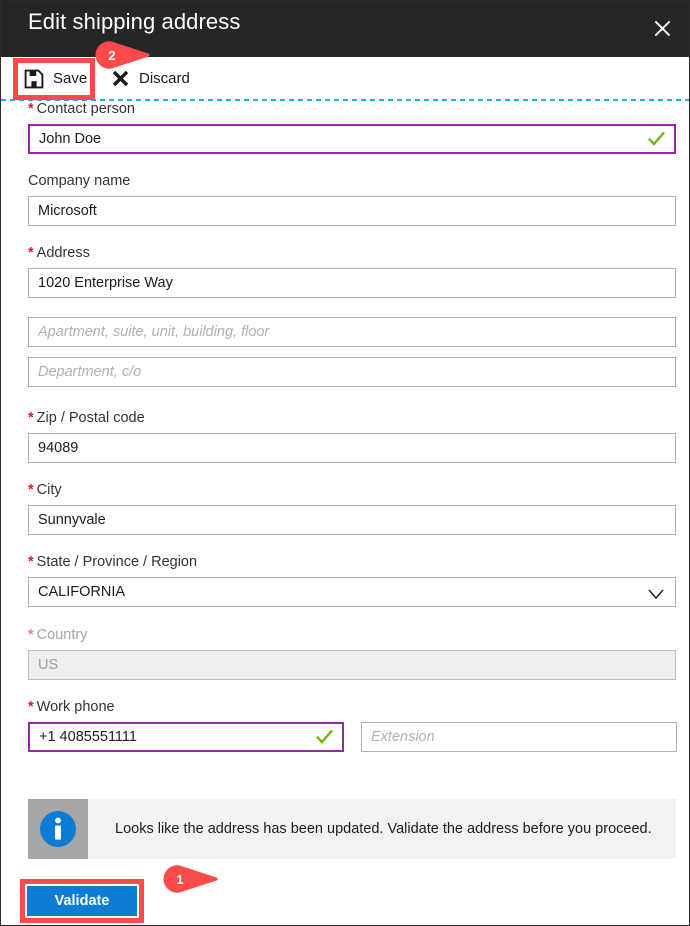 This screenshot has height=926, width=690. What do you see at coordinates (189, 879) in the screenshot?
I see `annotation-callout-1: 1` at bounding box center [189, 879].